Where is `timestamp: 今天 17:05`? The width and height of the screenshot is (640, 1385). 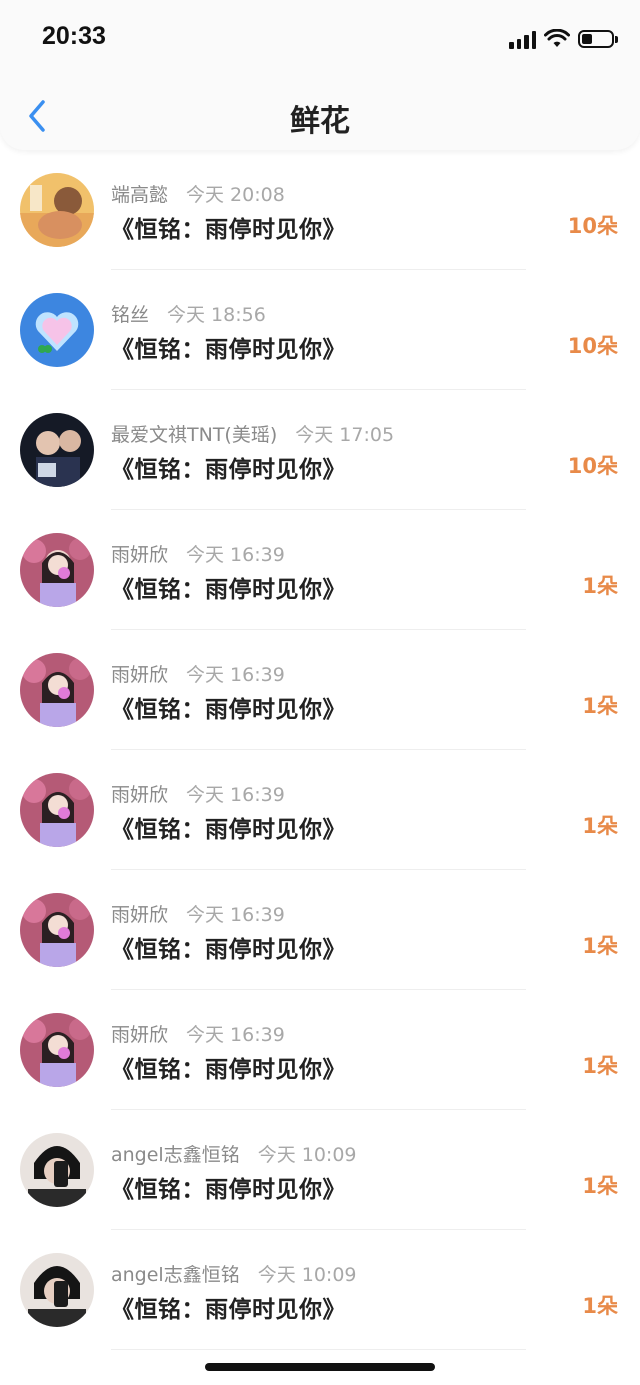 timestamp: 今天 17:05 is located at coordinates (345, 435).